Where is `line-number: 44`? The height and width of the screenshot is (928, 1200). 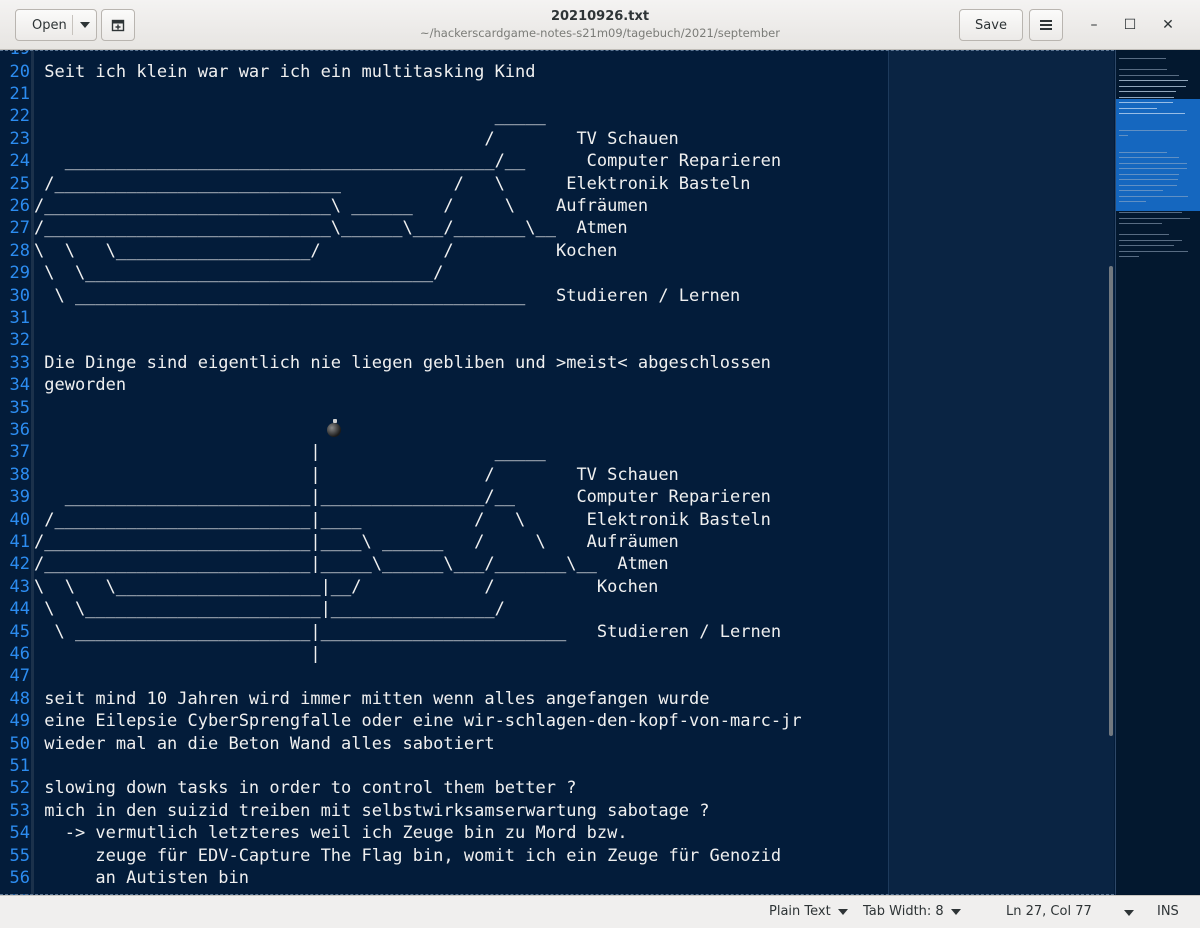
line-number: 44 is located at coordinates (19, 609).